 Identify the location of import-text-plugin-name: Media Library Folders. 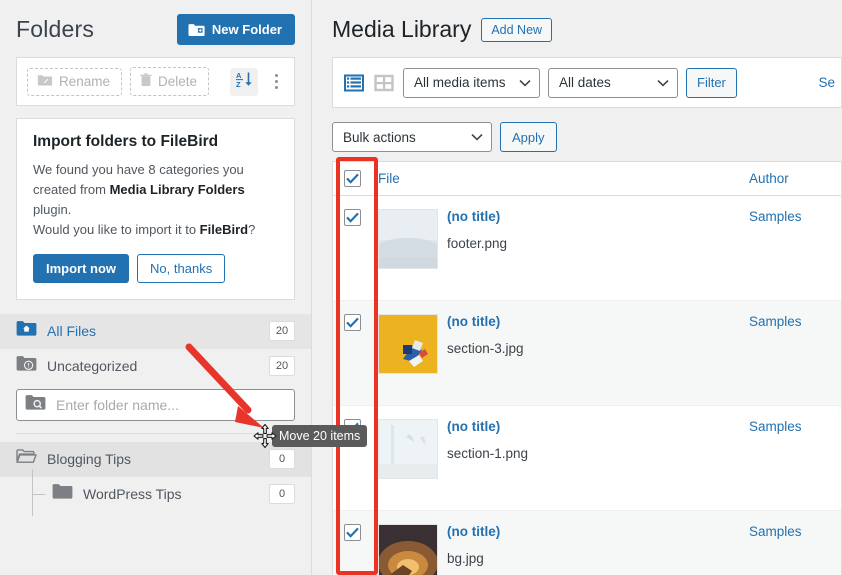
(177, 190).